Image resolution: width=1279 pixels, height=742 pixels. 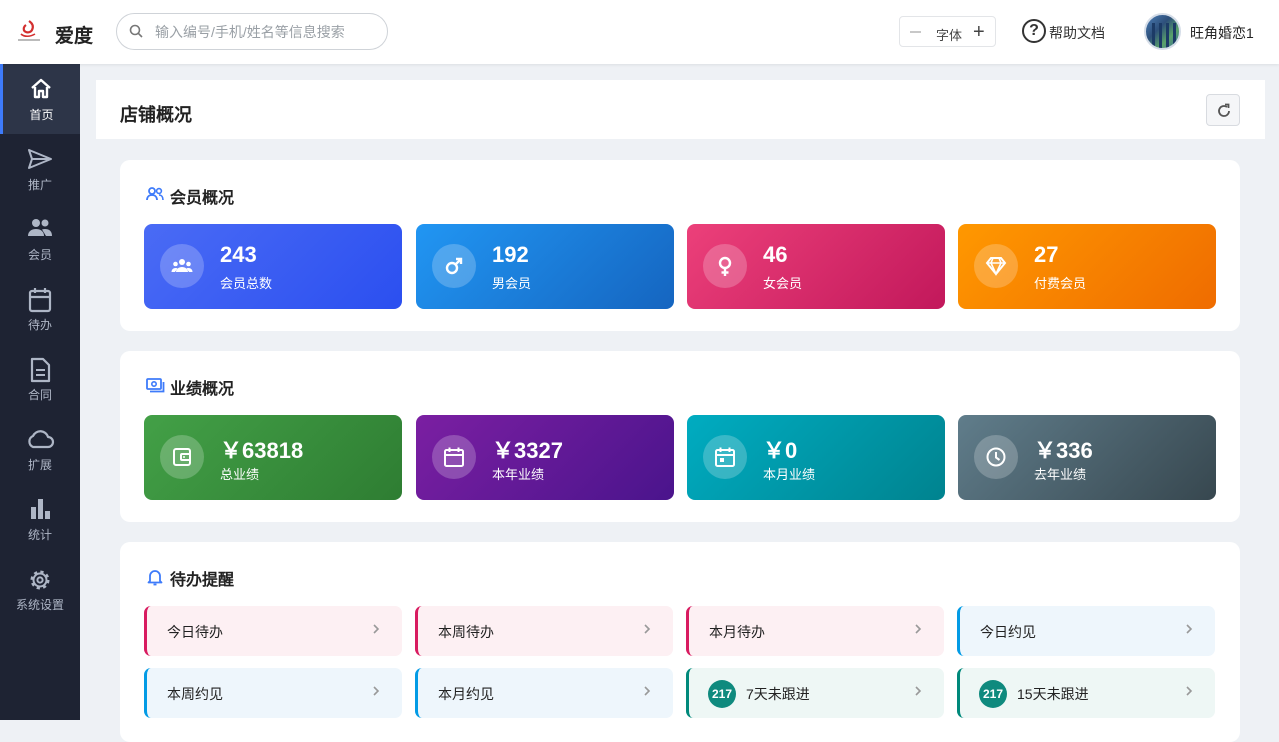 I want to click on money-icon, so click(x=155, y=385).